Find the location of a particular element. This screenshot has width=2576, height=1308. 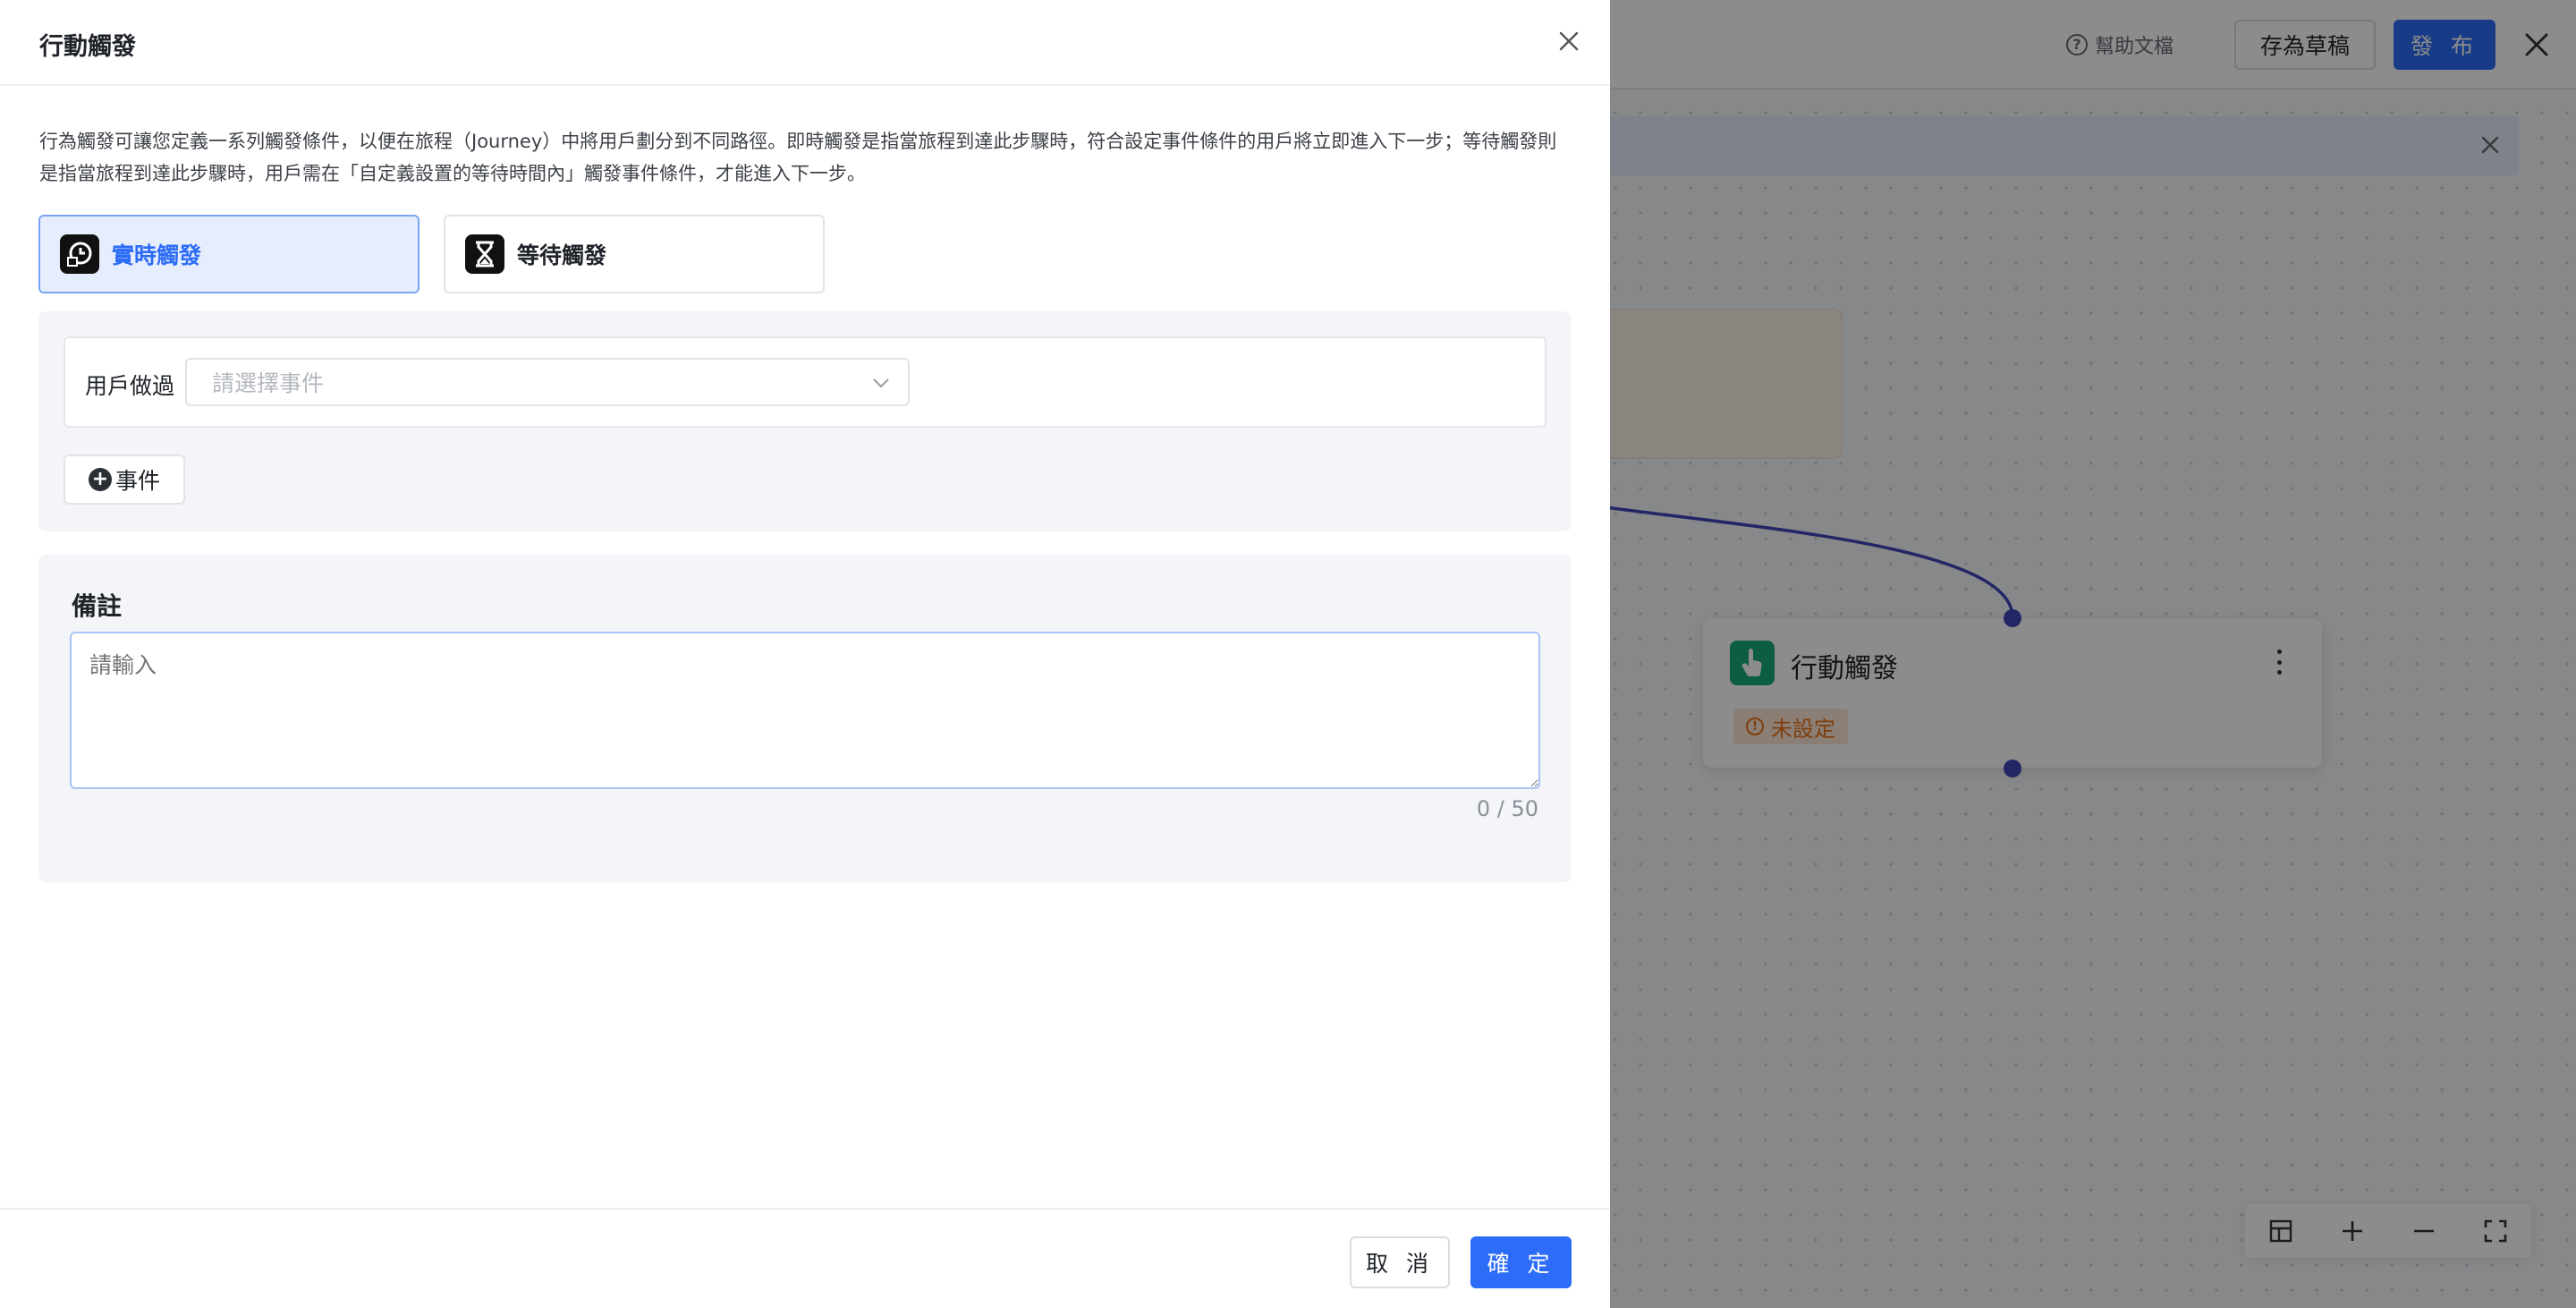

tab-wait-label: 等待觸發 is located at coordinates (562, 255).